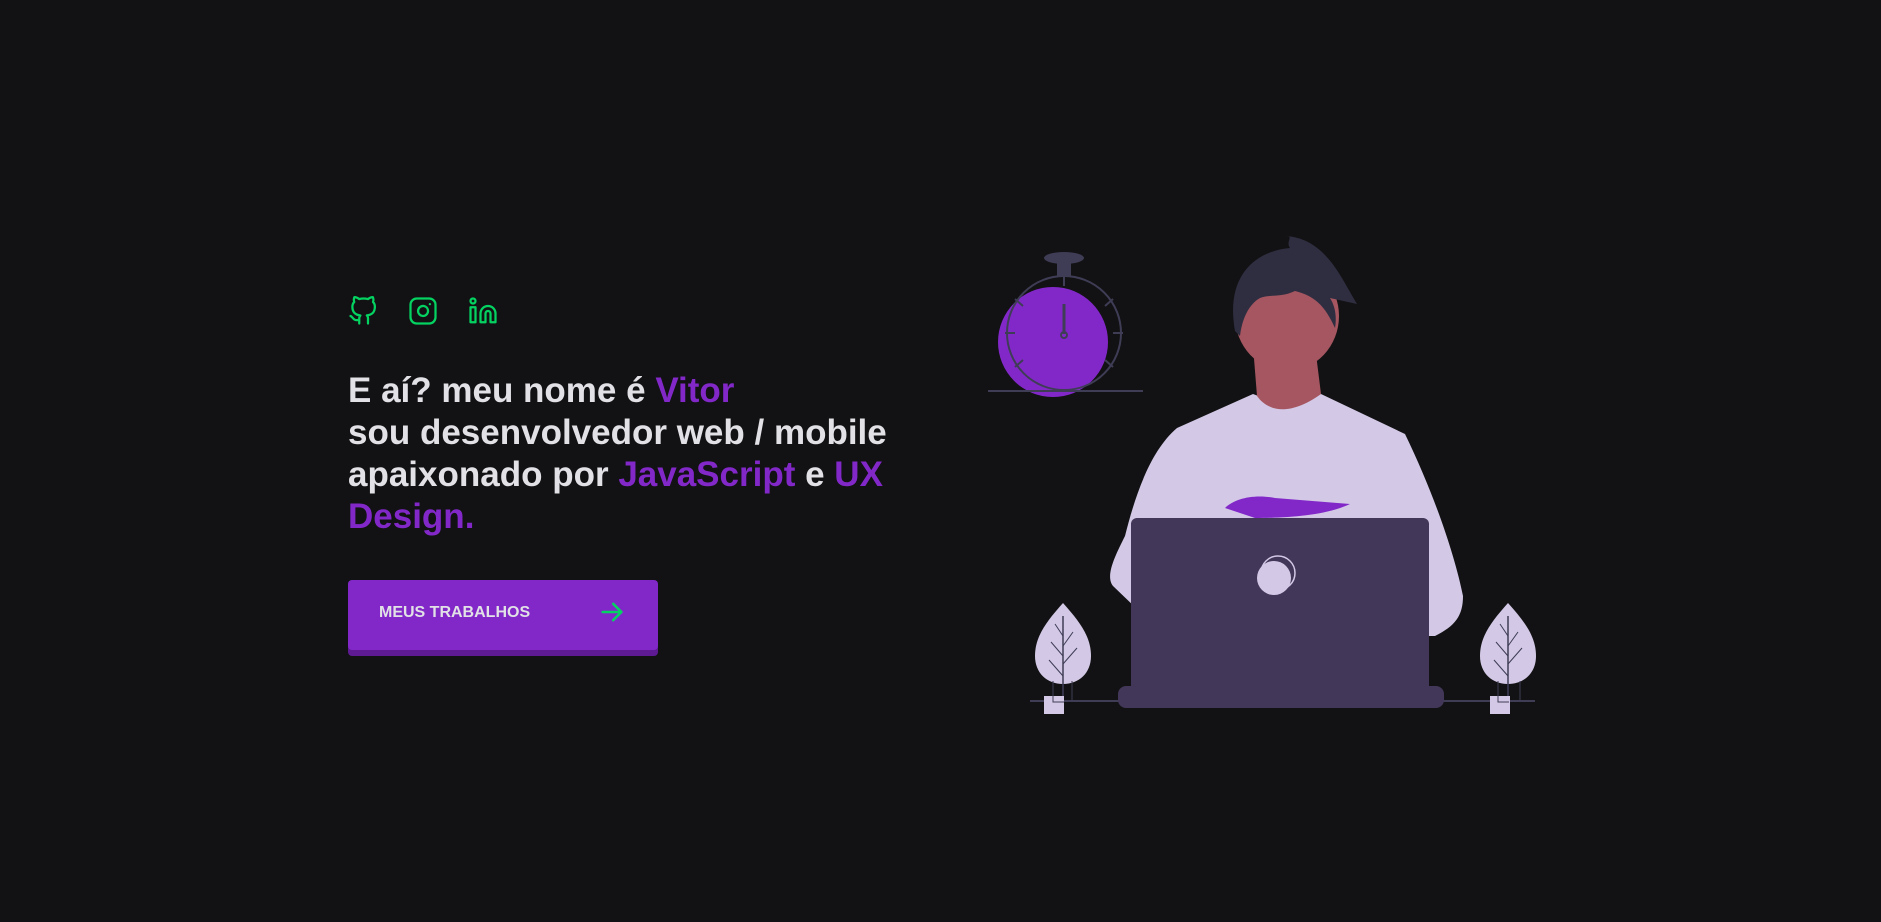 The image size is (1881, 922). Describe the element at coordinates (612, 613) in the screenshot. I see `arrow-right-icon` at that location.